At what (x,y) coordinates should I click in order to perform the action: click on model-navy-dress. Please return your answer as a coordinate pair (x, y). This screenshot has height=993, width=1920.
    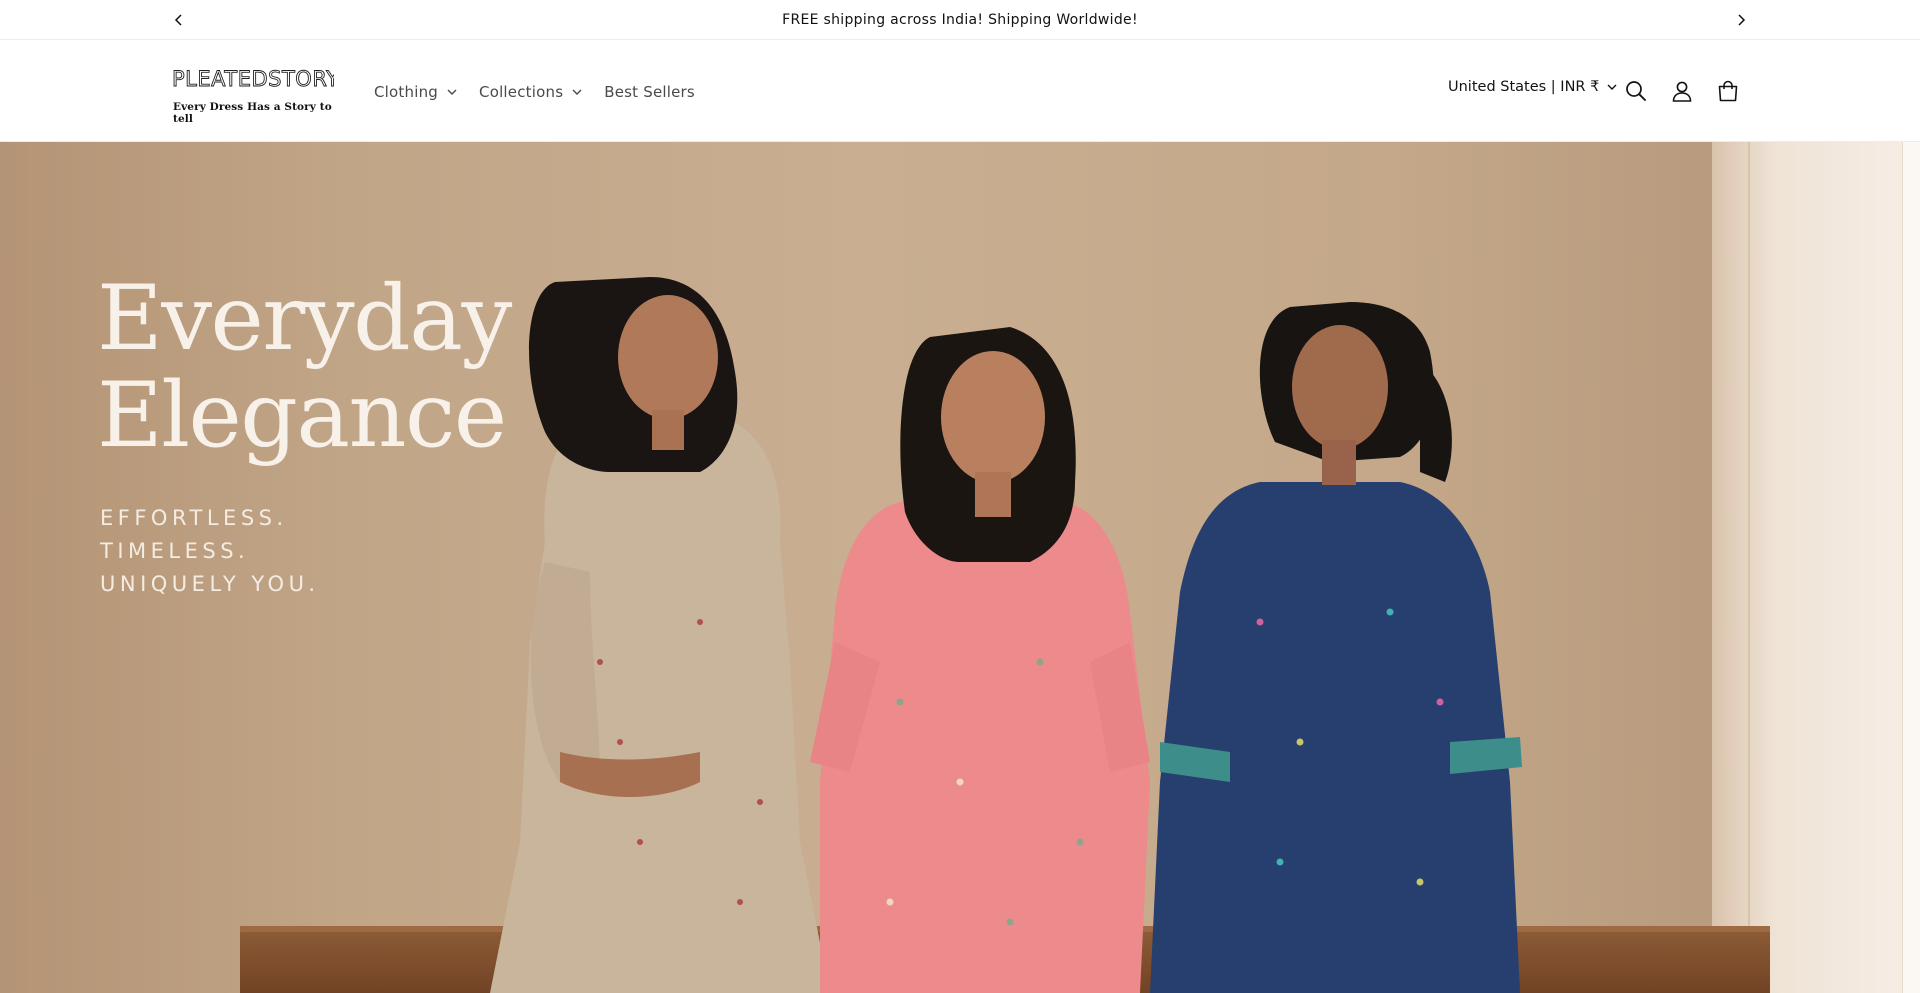
    Looking at the image, I should click on (1336, 647).